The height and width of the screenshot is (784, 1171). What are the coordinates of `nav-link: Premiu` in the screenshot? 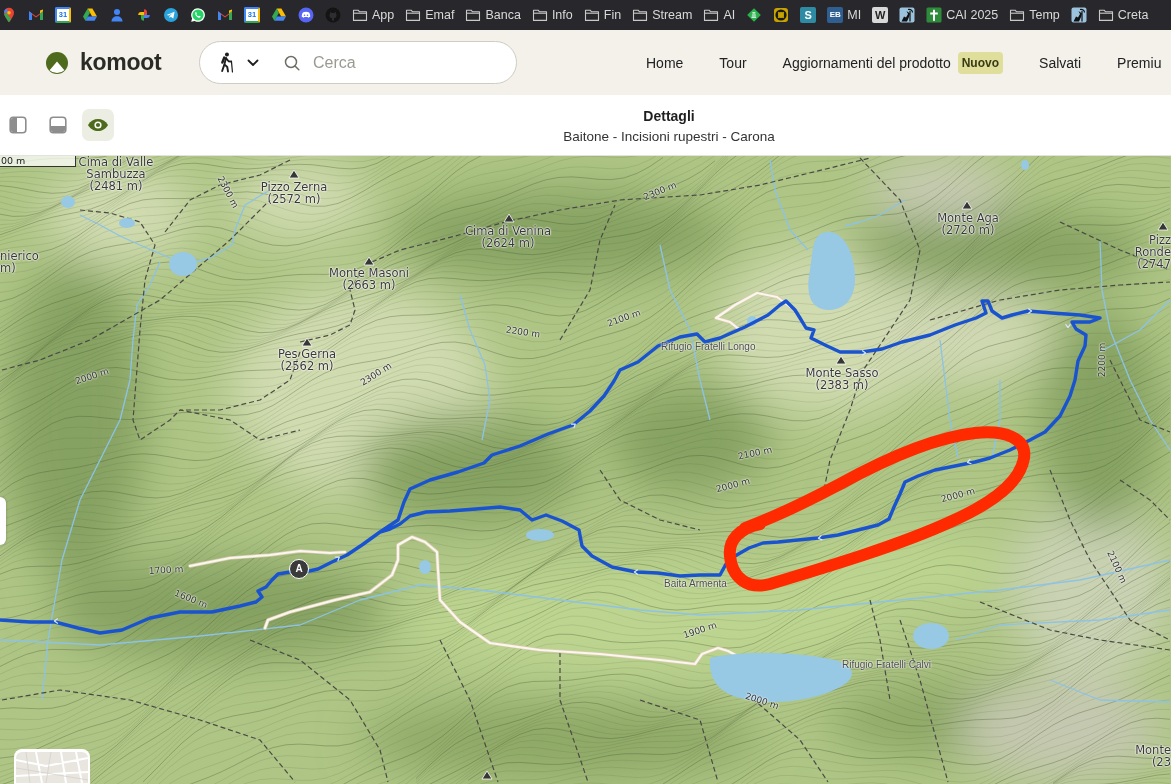 It's located at (1139, 62).